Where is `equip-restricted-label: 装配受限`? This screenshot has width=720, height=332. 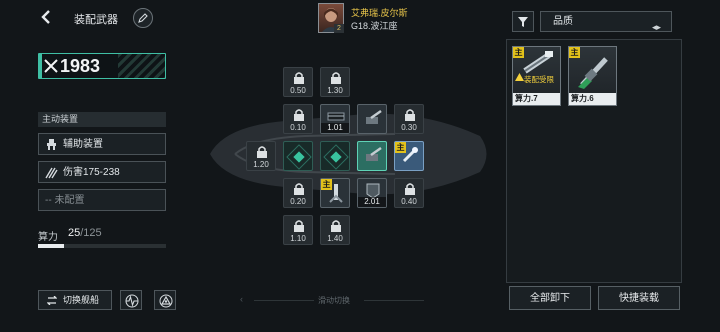
equip-restricted-label: 装配受限 is located at coordinates (539, 79).